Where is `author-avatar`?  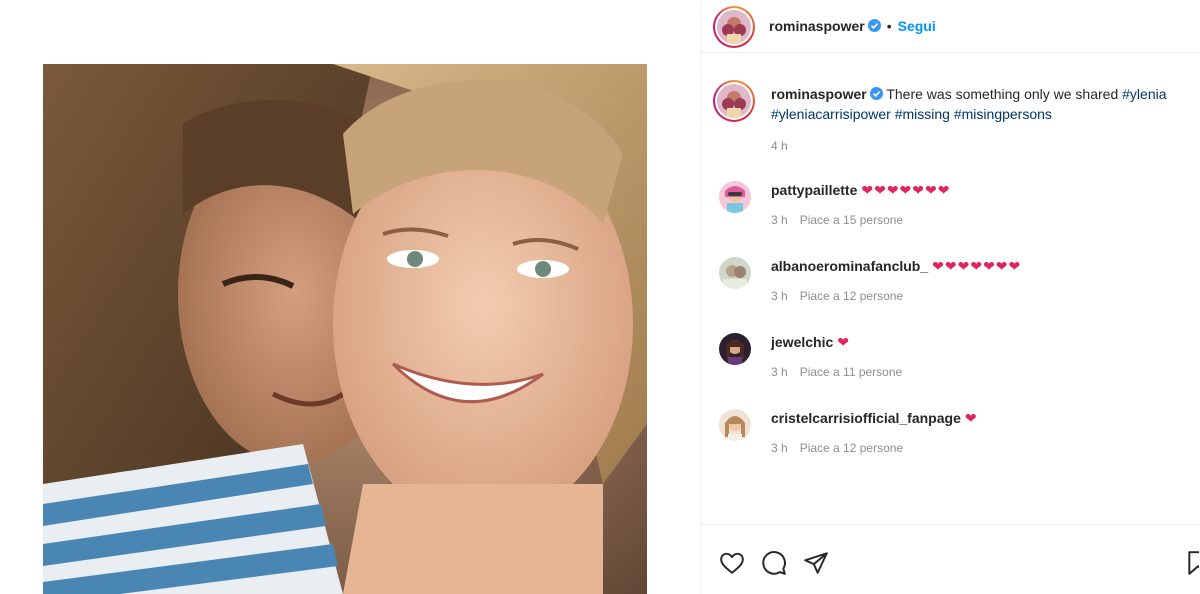 author-avatar is located at coordinates (734, 27).